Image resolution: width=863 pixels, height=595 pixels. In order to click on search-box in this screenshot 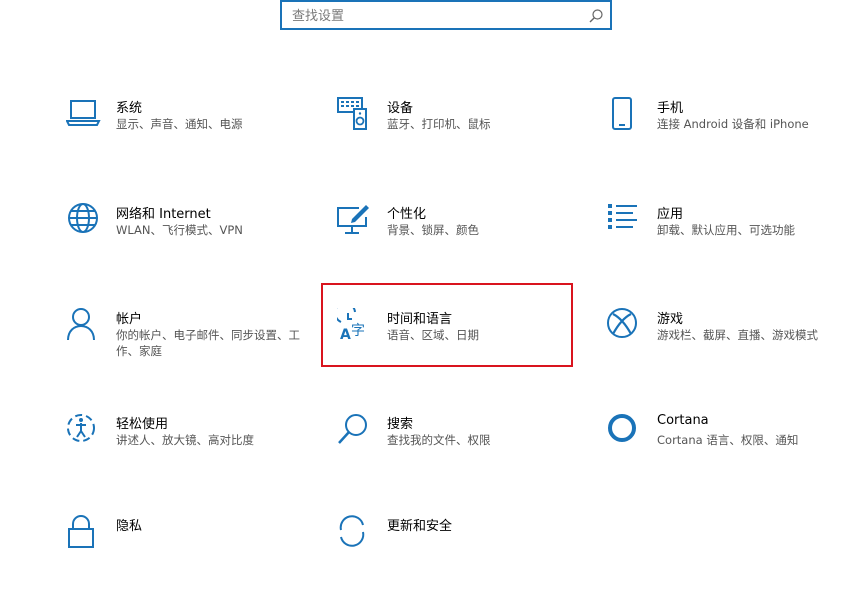, I will do `click(446, 15)`.